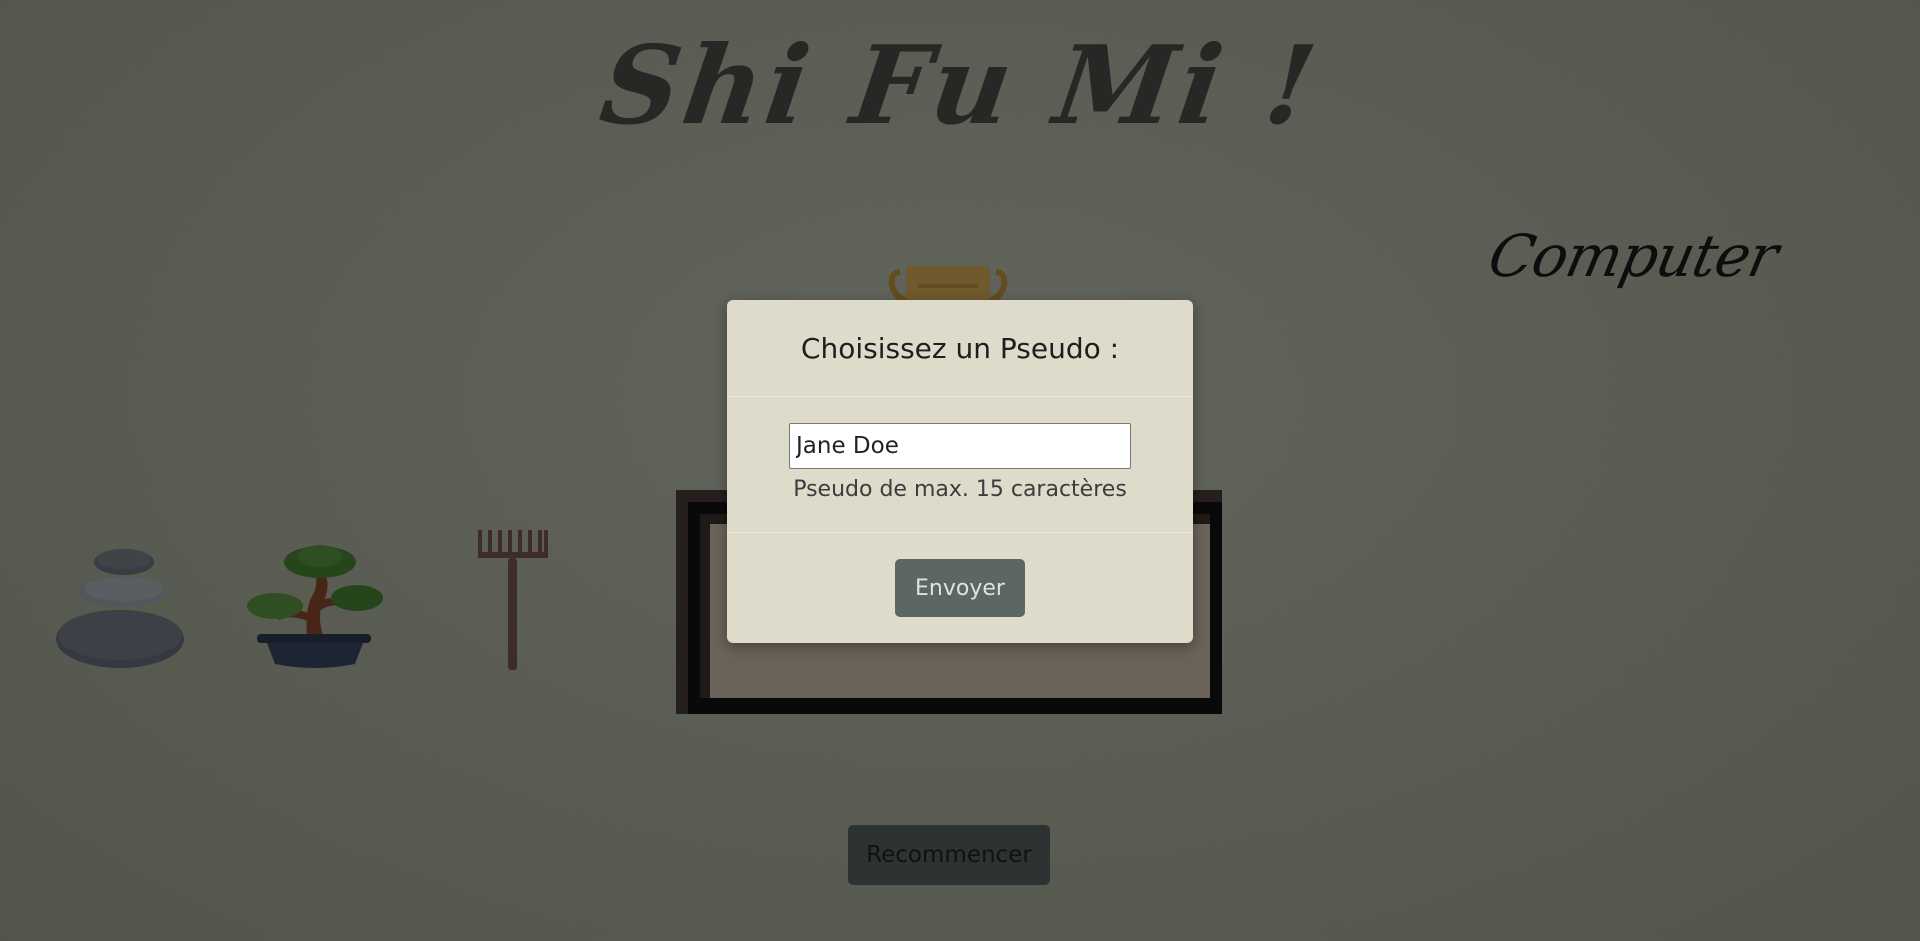  I want to click on modal-body: Pseudo de max. 15 caractères, so click(960, 465).